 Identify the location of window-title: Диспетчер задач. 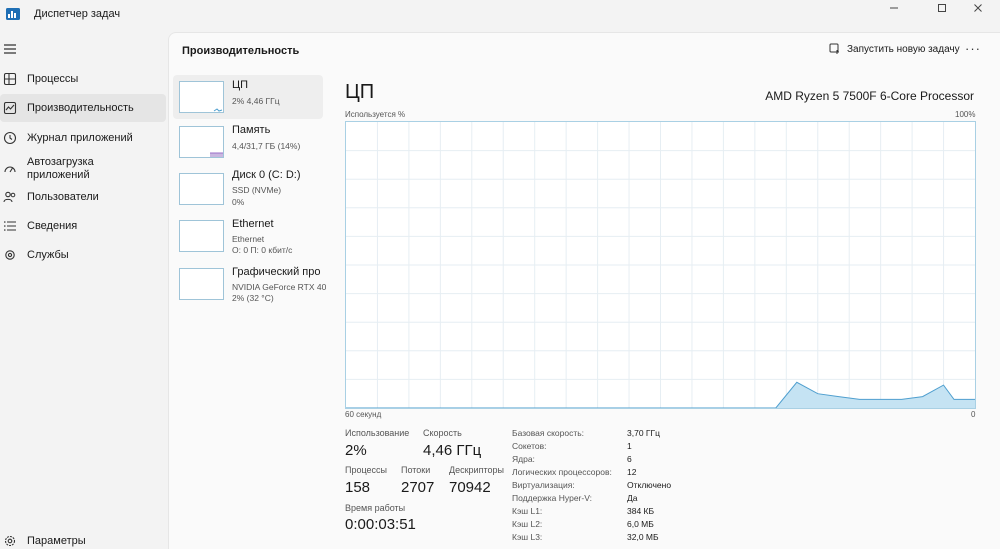
(77, 14).